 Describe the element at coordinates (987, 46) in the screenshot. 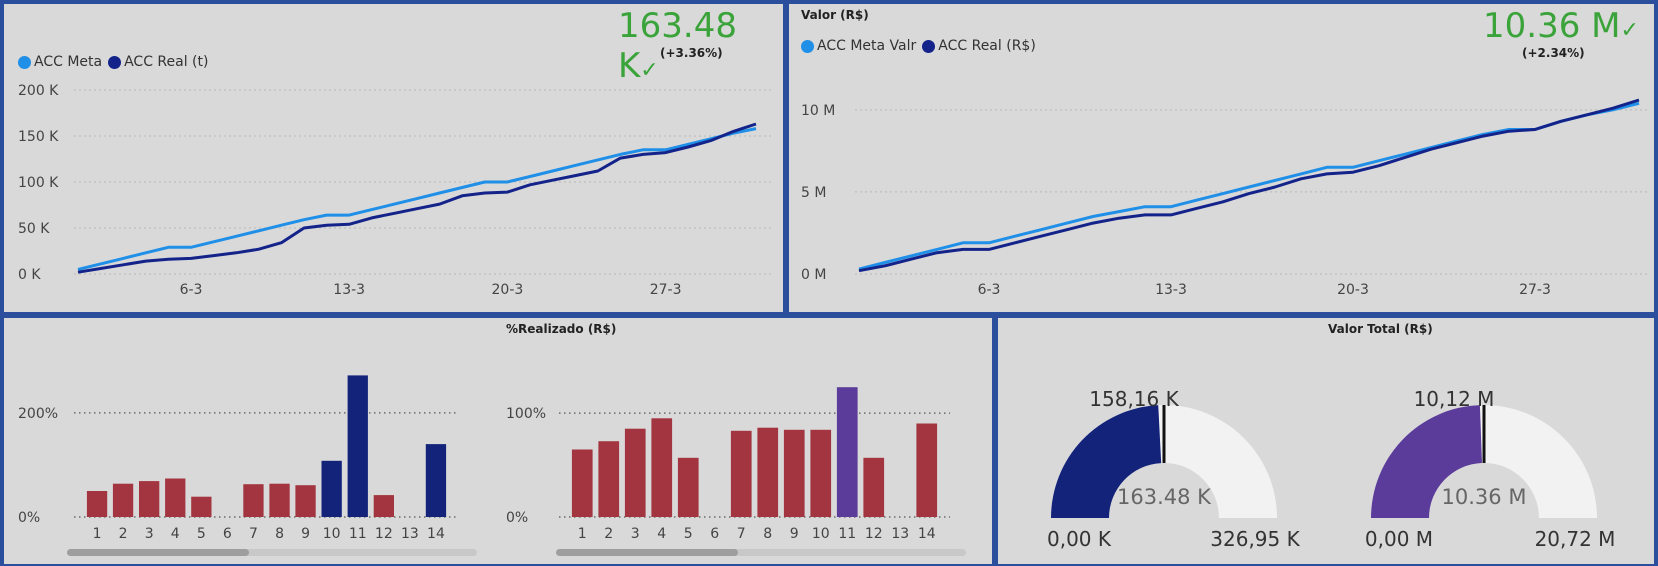

I see `legend-label-real: ACC Real (R$)` at that location.